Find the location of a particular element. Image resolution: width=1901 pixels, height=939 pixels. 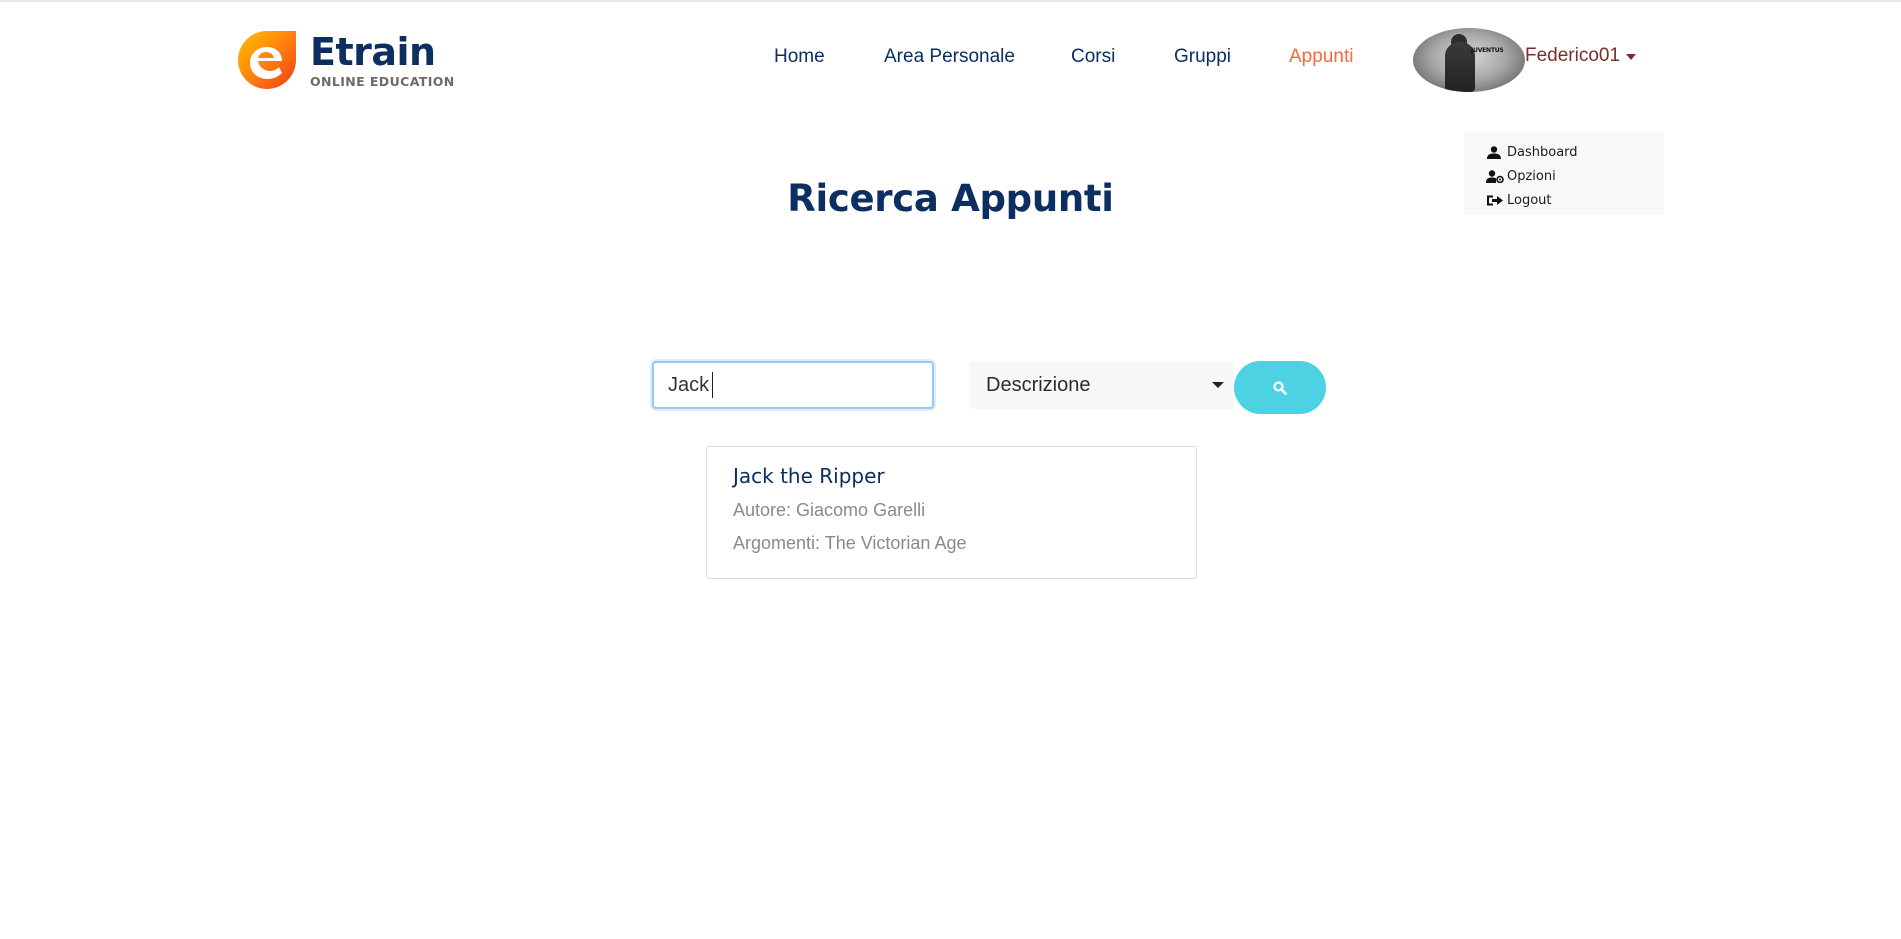

search-button is located at coordinates (1280, 387).